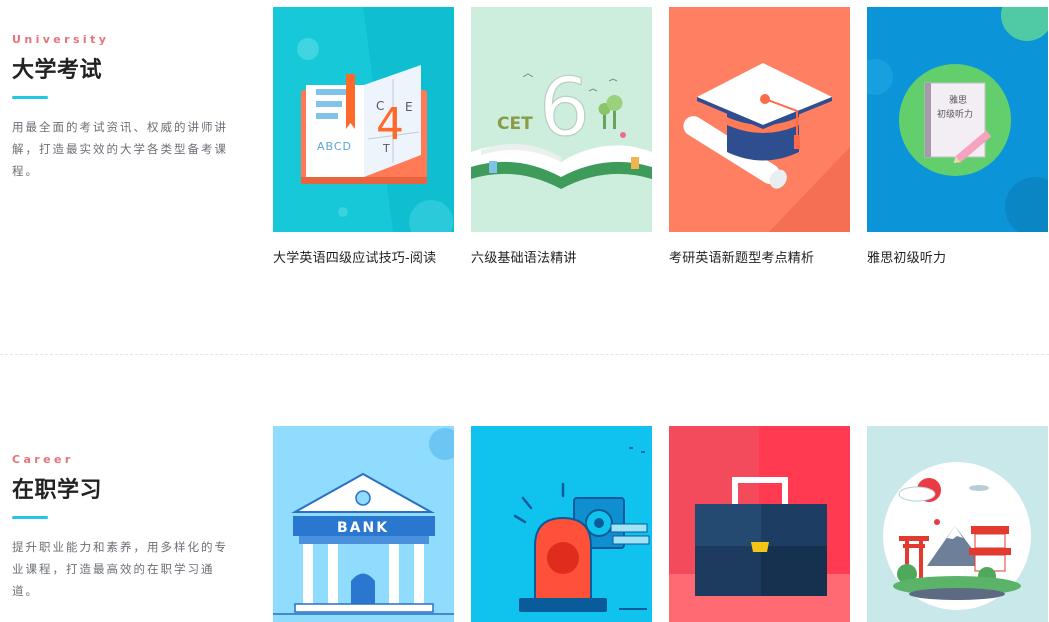 The width and height of the screenshot is (1049, 622). What do you see at coordinates (57, 70) in the screenshot?
I see `university-title: 大学考试` at bounding box center [57, 70].